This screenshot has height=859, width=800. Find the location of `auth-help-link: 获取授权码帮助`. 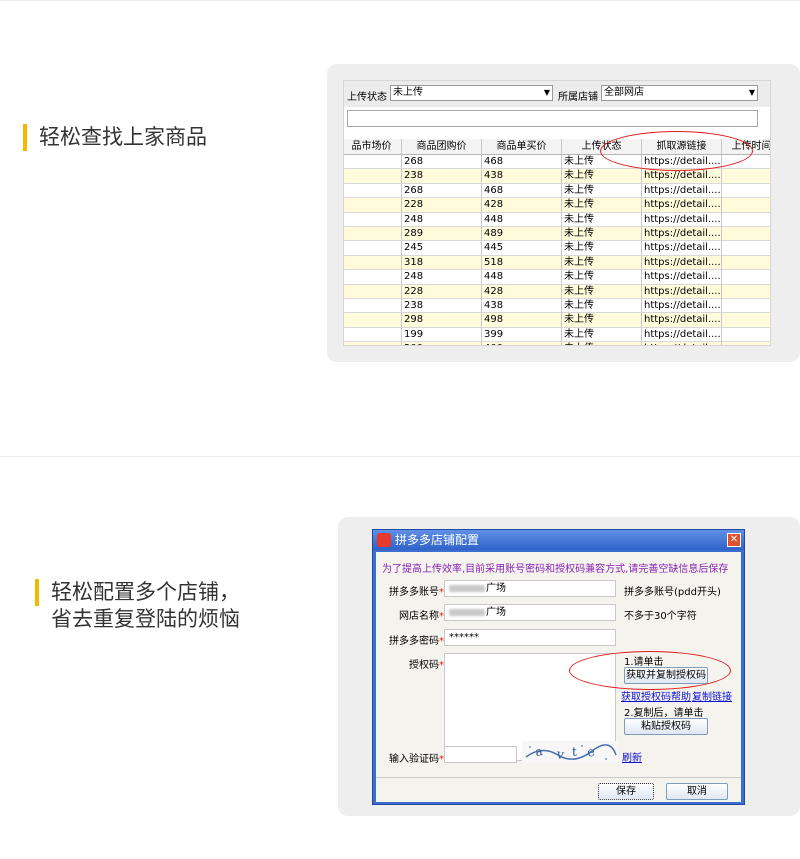

auth-help-link: 获取授权码帮助 is located at coordinates (656, 695).